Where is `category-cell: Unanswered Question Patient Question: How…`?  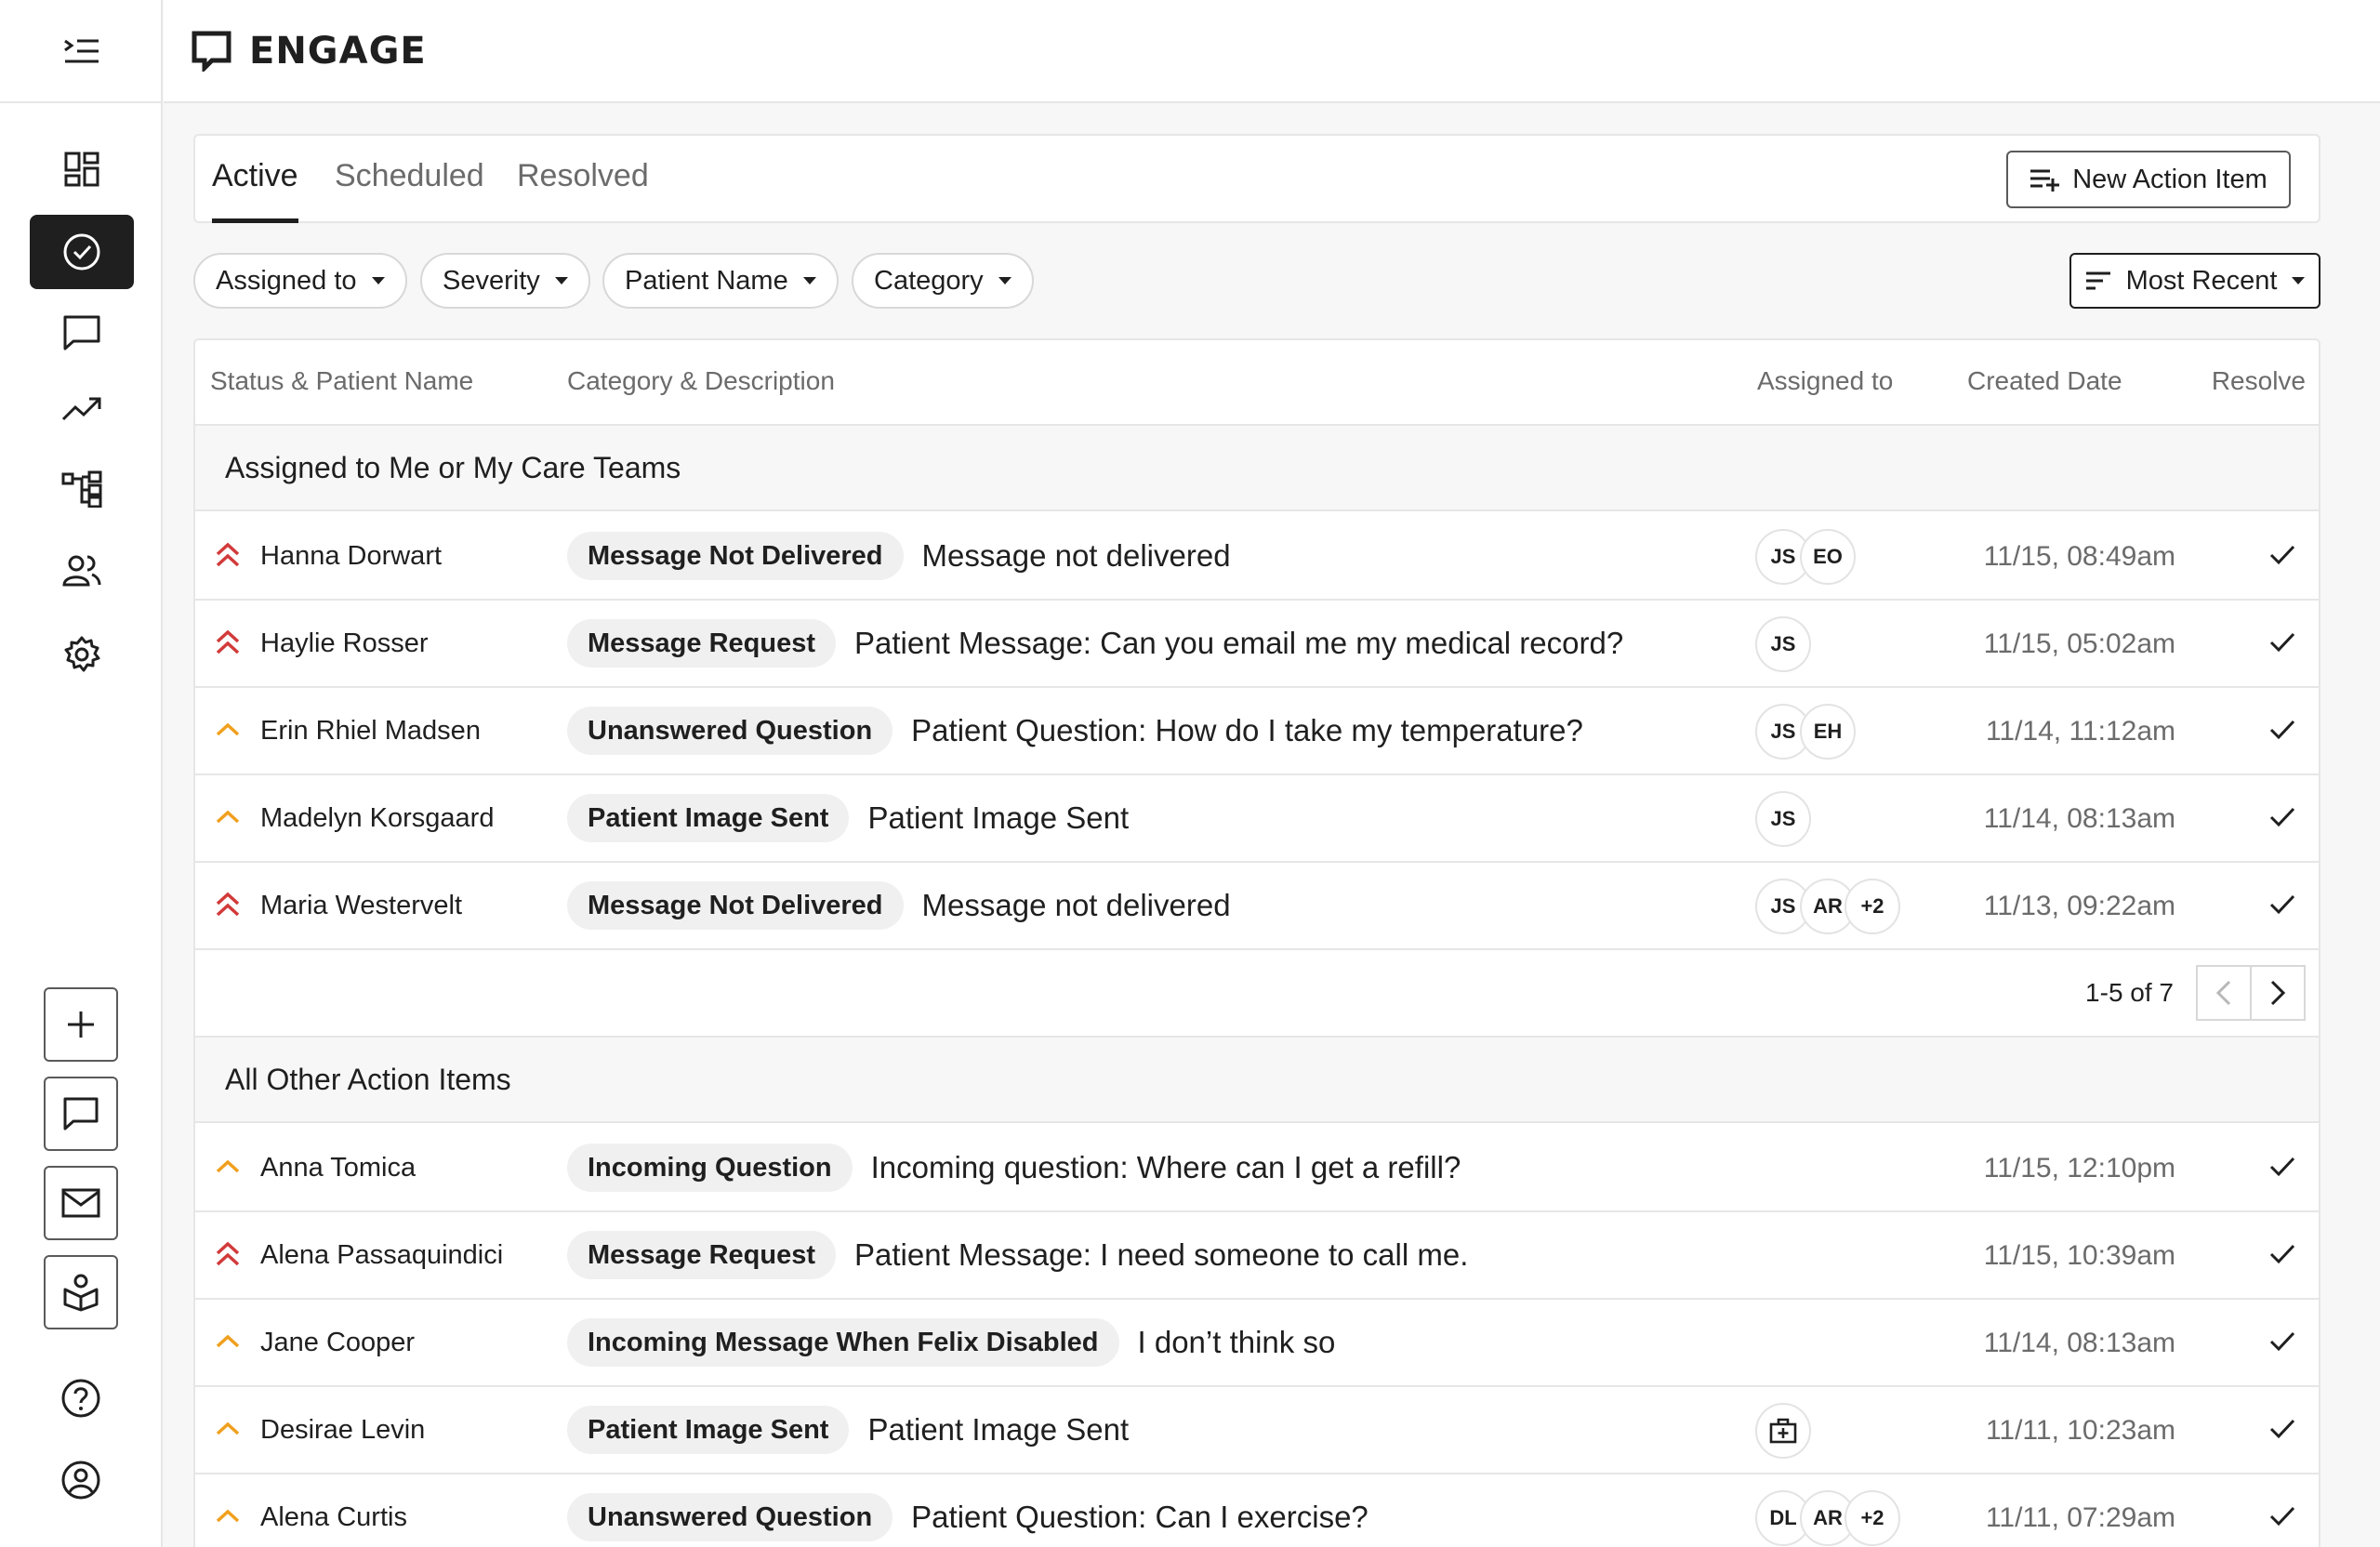
category-cell: Unanswered Question Patient Question: How… is located at coordinates (1075, 731).